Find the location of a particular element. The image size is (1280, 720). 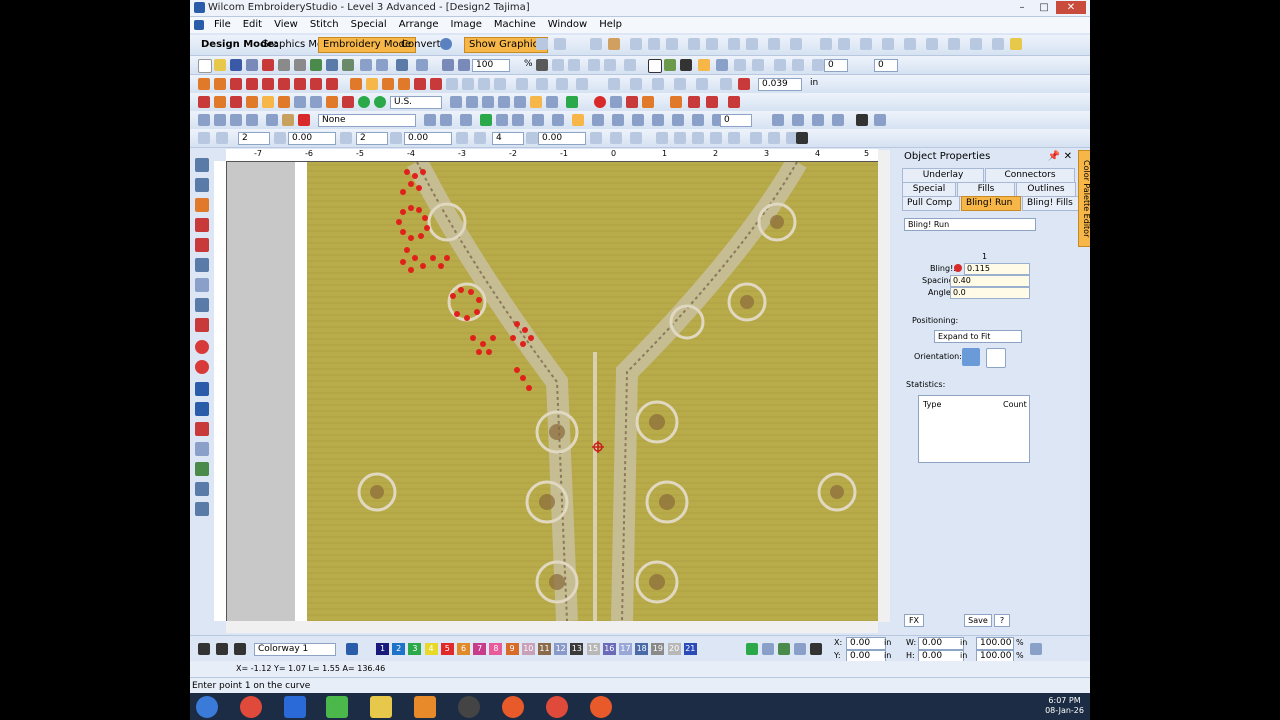

crop-icon is located at coordinates (202, 265).